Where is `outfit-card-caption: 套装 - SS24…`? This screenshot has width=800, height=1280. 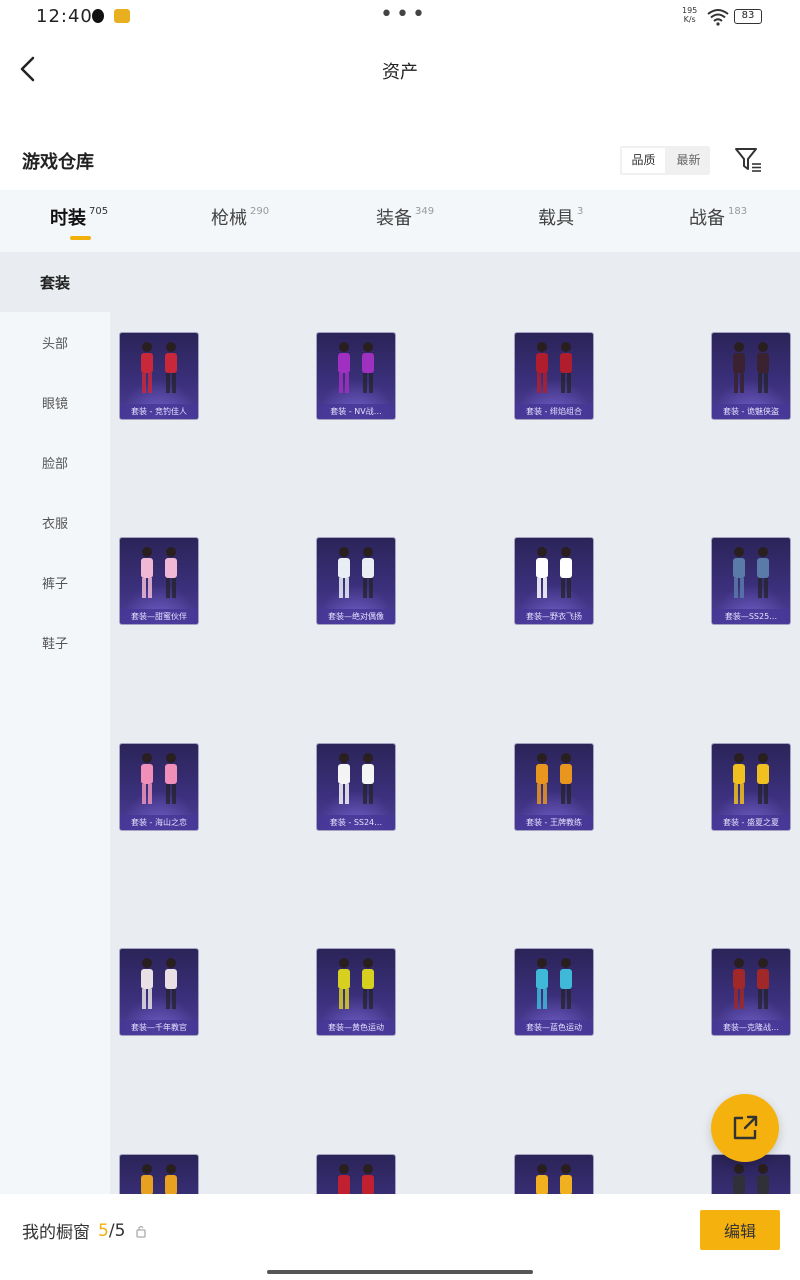 outfit-card-caption: 套装 - SS24… is located at coordinates (356, 822).